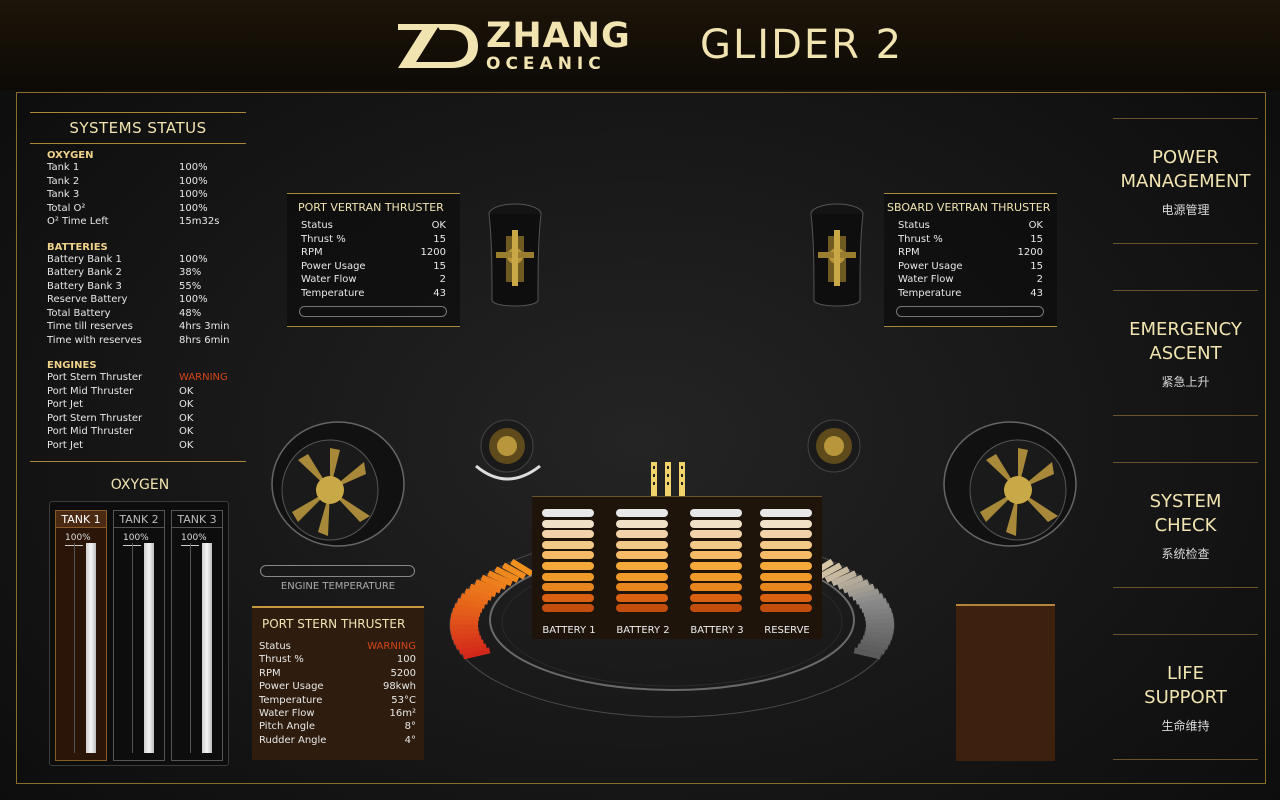 The width and height of the screenshot is (1280, 800). I want to click on row-key: Battery Bank 1, so click(84, 259).